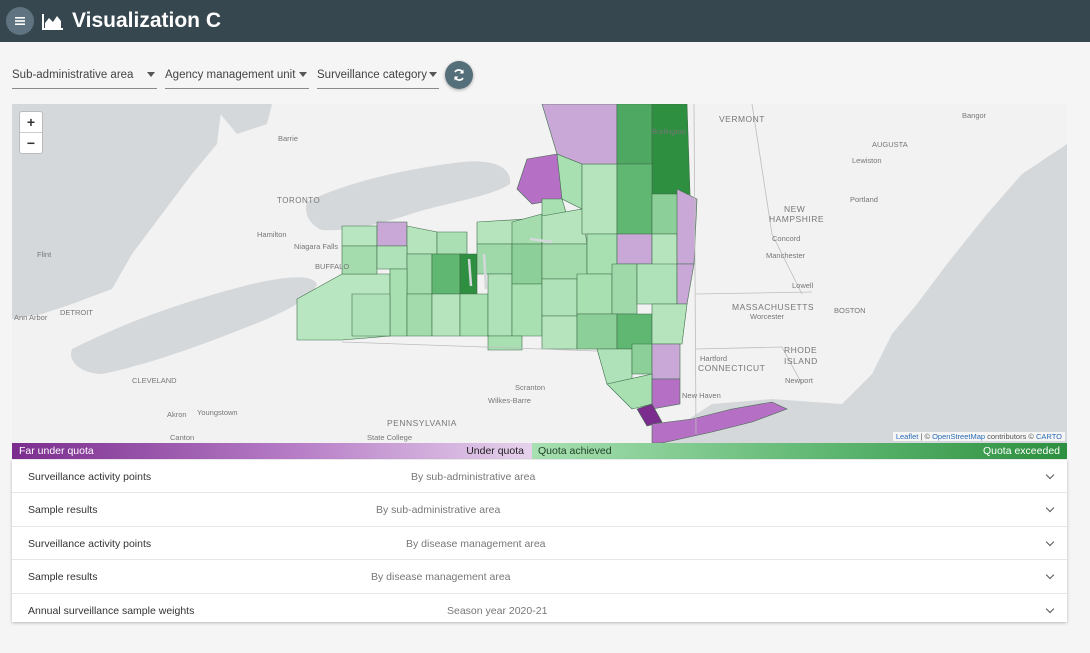 This screenshot has width=1090, height=653. Describe the element at coordinates (31, 122) in the screenshot. I see `zoom-in-button: +` at that location.